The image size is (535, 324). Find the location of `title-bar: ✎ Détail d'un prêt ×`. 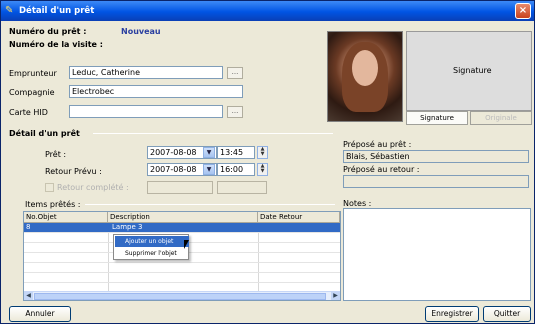

title-bar: ✎ Détail d'un prêt × is located at coordinates (267, 11).